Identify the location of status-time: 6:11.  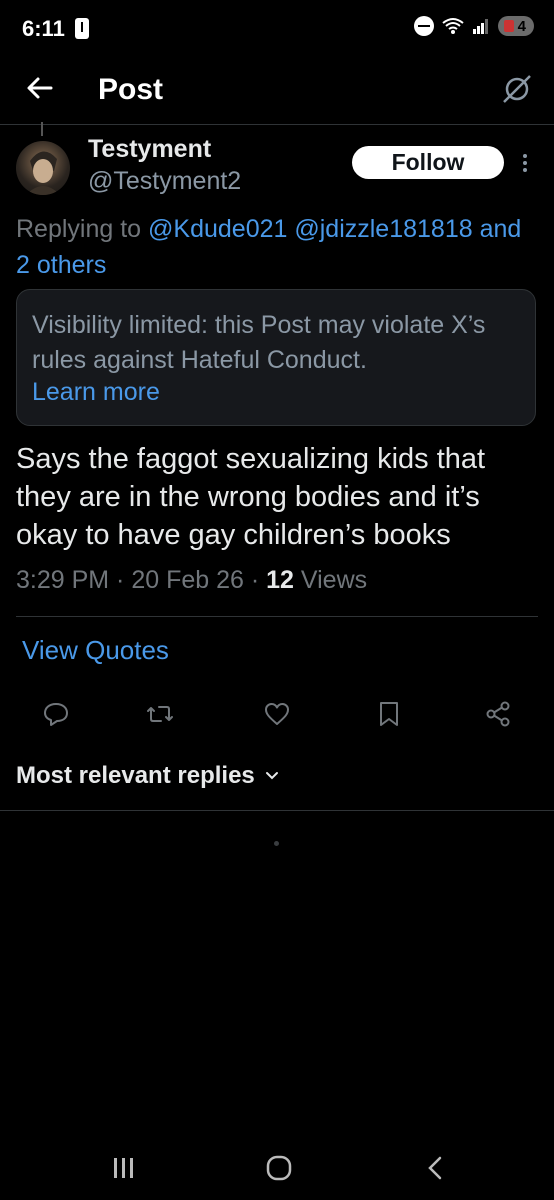
(43, 28).